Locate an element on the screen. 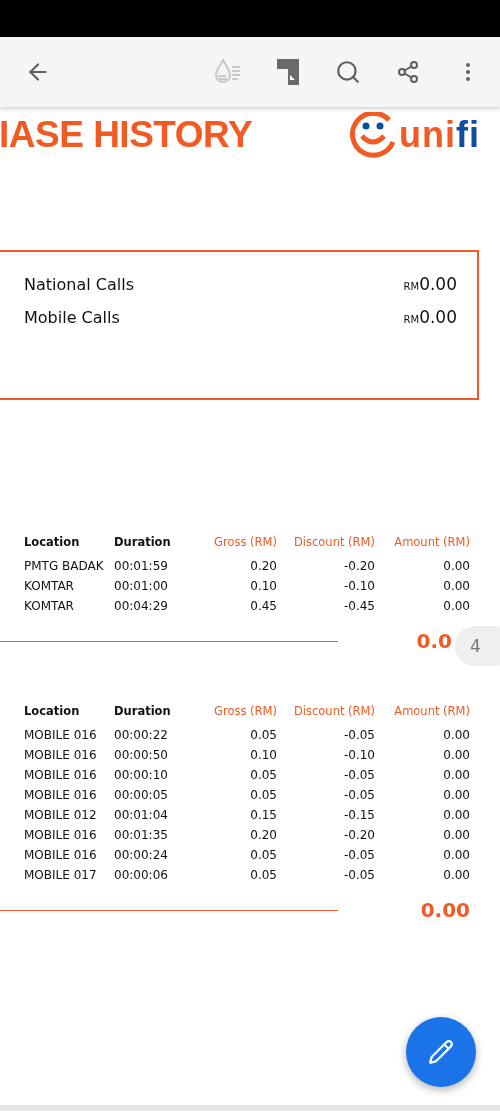 This screenshot has width=500, height=1111. table-cell-text: 00:00:24 is located at coordinates (141, 855).